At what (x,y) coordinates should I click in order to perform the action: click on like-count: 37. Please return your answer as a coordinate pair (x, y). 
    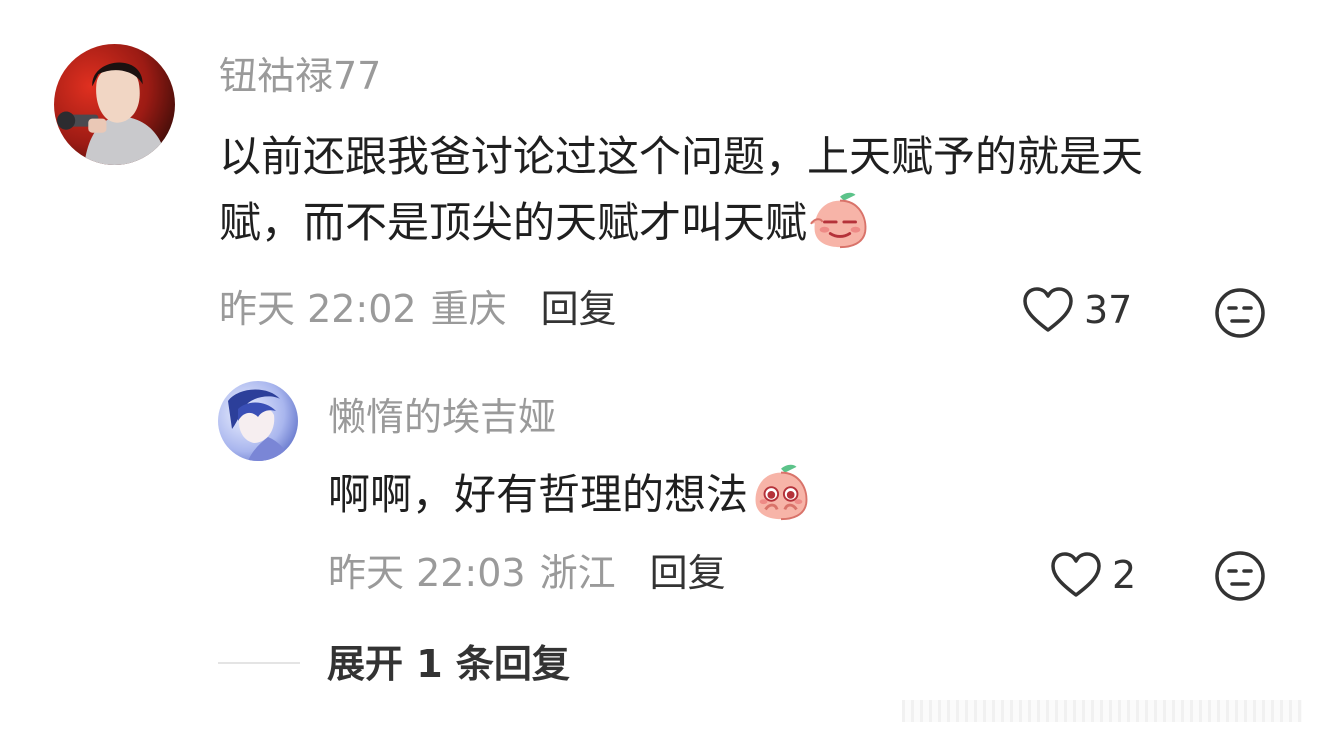
    Looking at the image, I should click on (1108, 310).